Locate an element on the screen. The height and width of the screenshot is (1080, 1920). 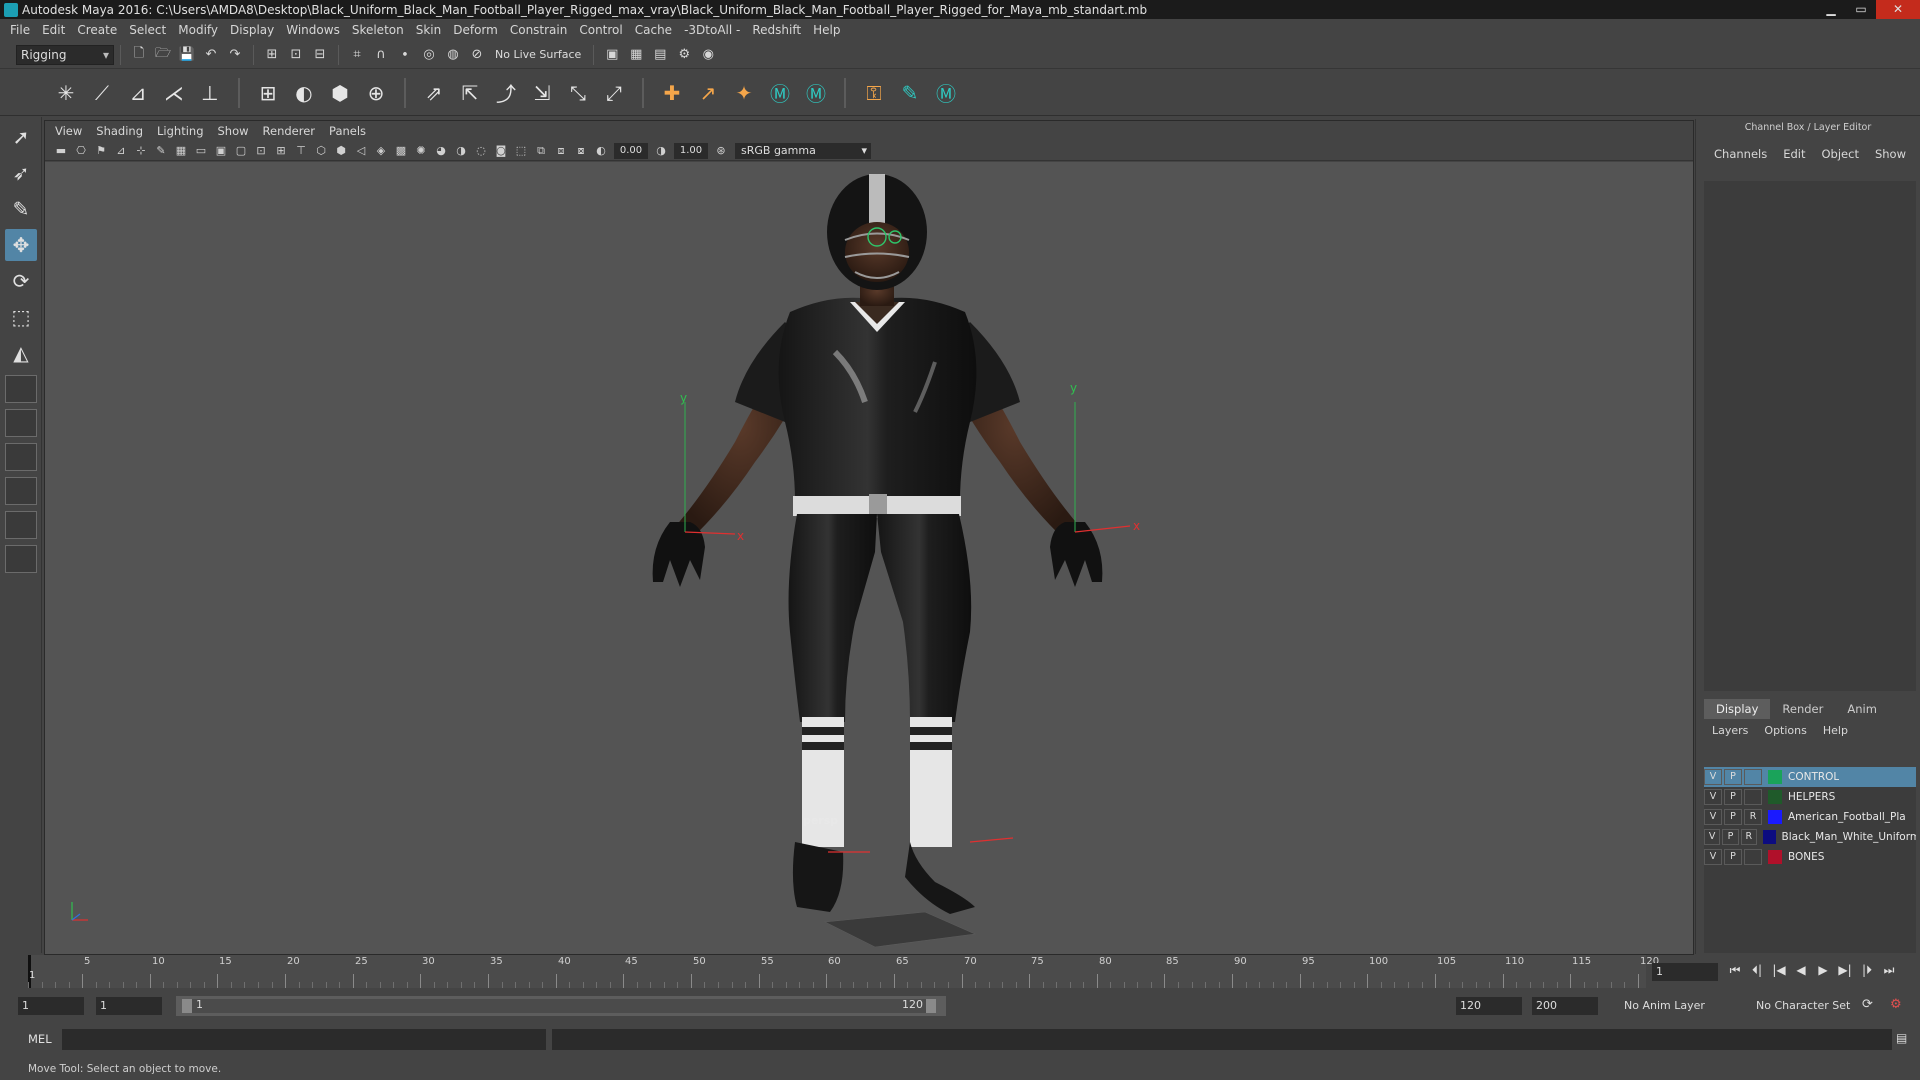
snap-point-icon: ∙ is located at coordinates (405, 55).